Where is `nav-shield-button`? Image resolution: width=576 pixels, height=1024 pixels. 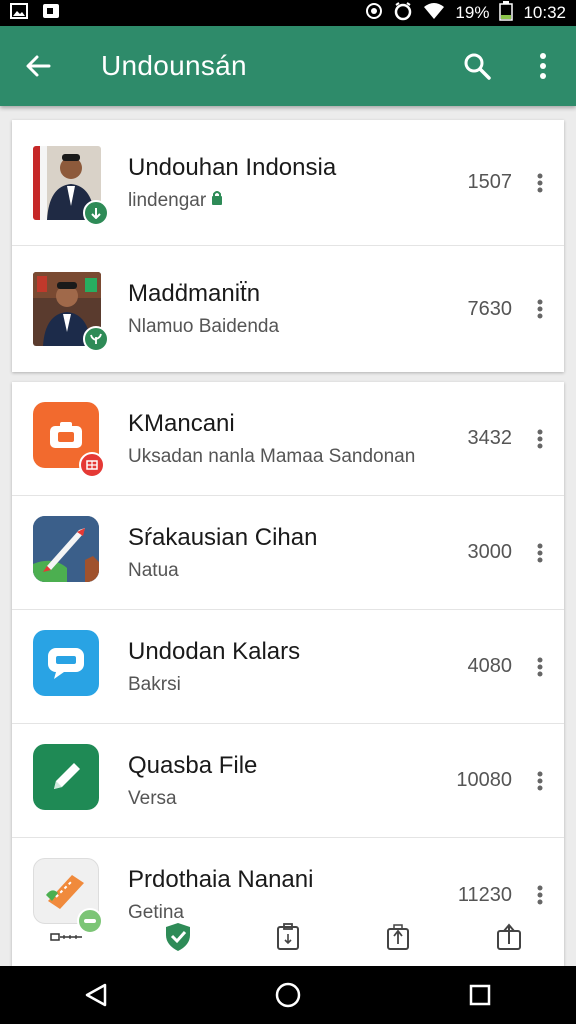 nav-shield-button is located at coordinates (178, 937).